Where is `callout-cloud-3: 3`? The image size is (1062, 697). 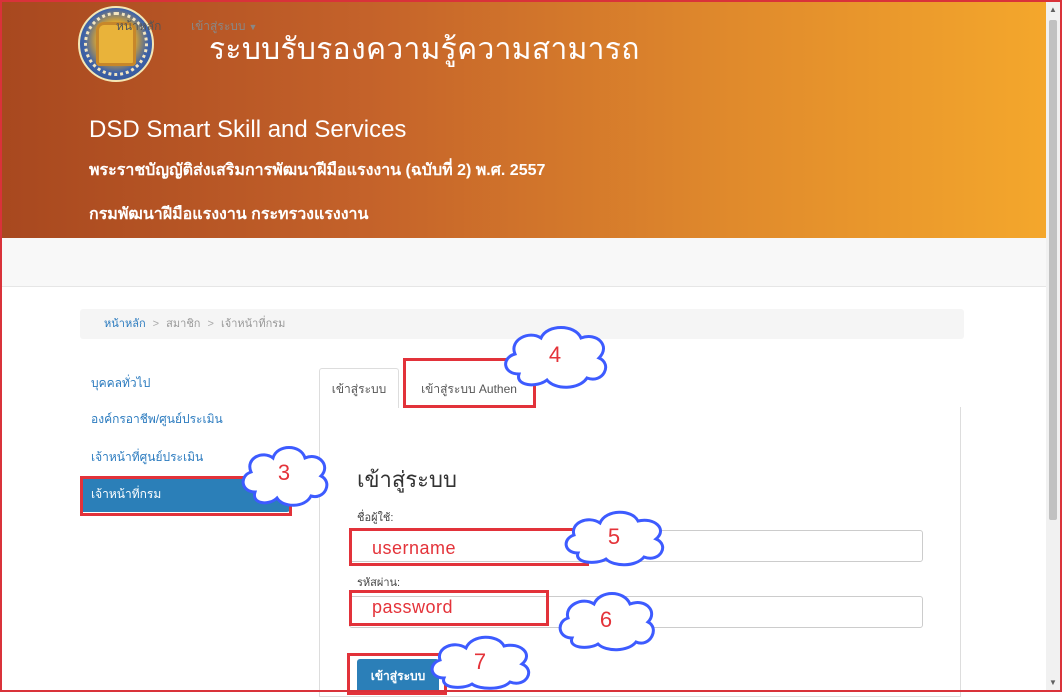 callout-cloud-3: 3 is located at coordinates (284, 473).